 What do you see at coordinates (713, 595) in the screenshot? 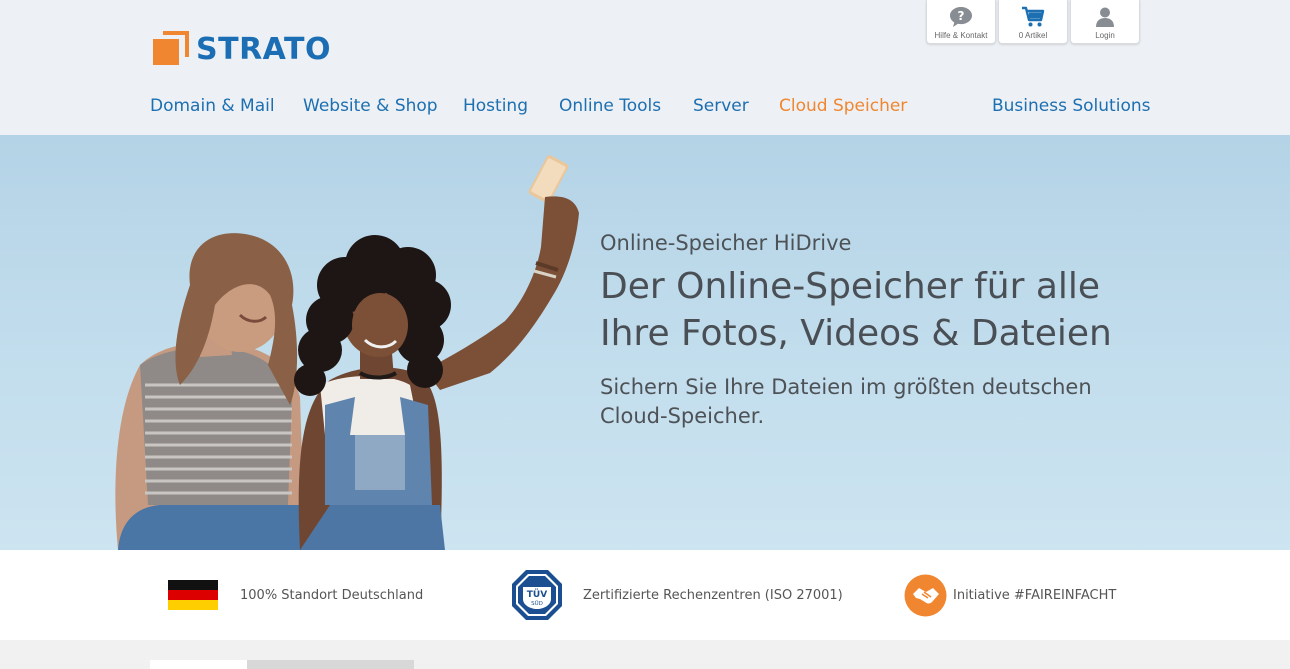
I see `trust-label-iso: Zertifizierte Rechenzentren (ISO 27001)` at bounding box center [713, 595].